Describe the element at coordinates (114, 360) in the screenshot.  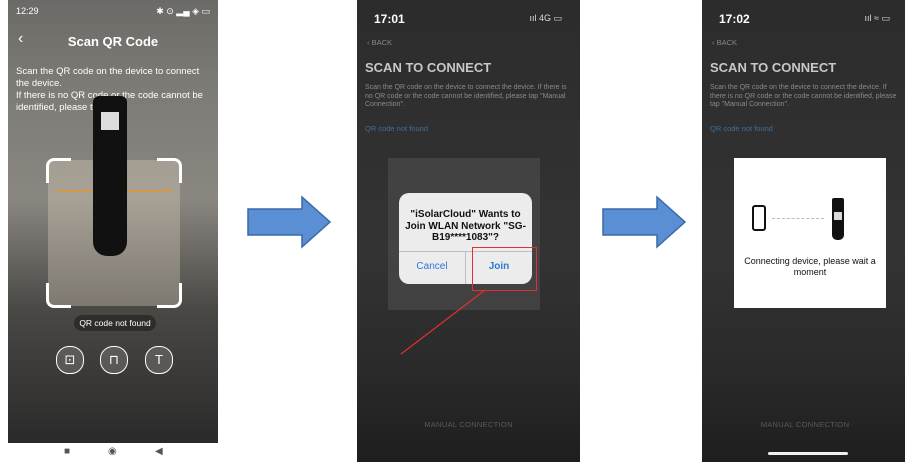
I see `flashlight-icon: ⊓` at that location.